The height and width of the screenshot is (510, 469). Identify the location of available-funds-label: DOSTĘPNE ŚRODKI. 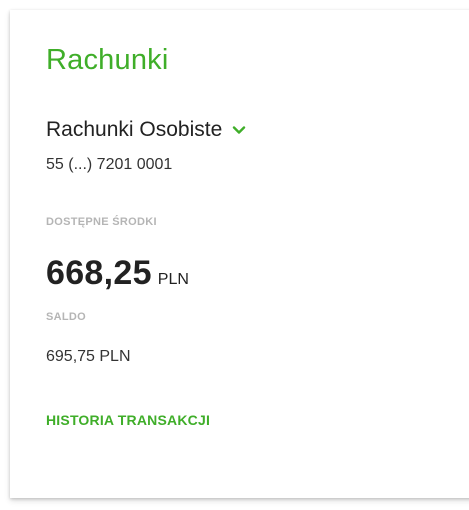
(101, 222).